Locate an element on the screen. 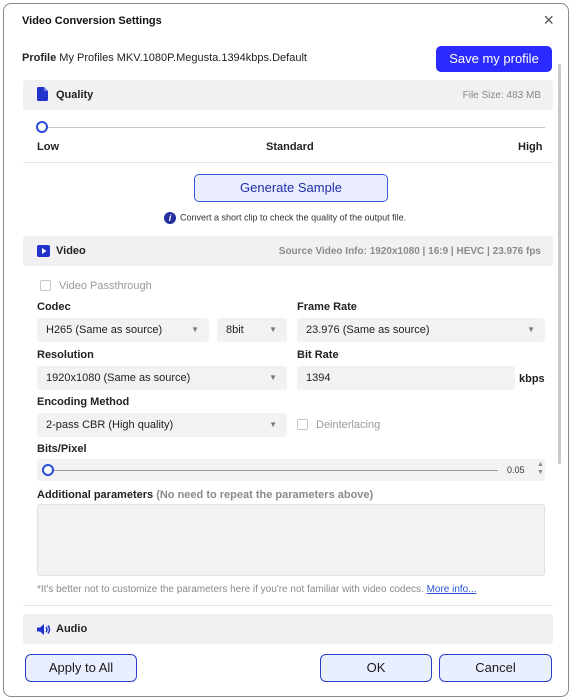 The height and width of the screenshot is (700, 572). bits-per-pixel-spinner: ▲ ▼ is located at coordinates (540, 469).